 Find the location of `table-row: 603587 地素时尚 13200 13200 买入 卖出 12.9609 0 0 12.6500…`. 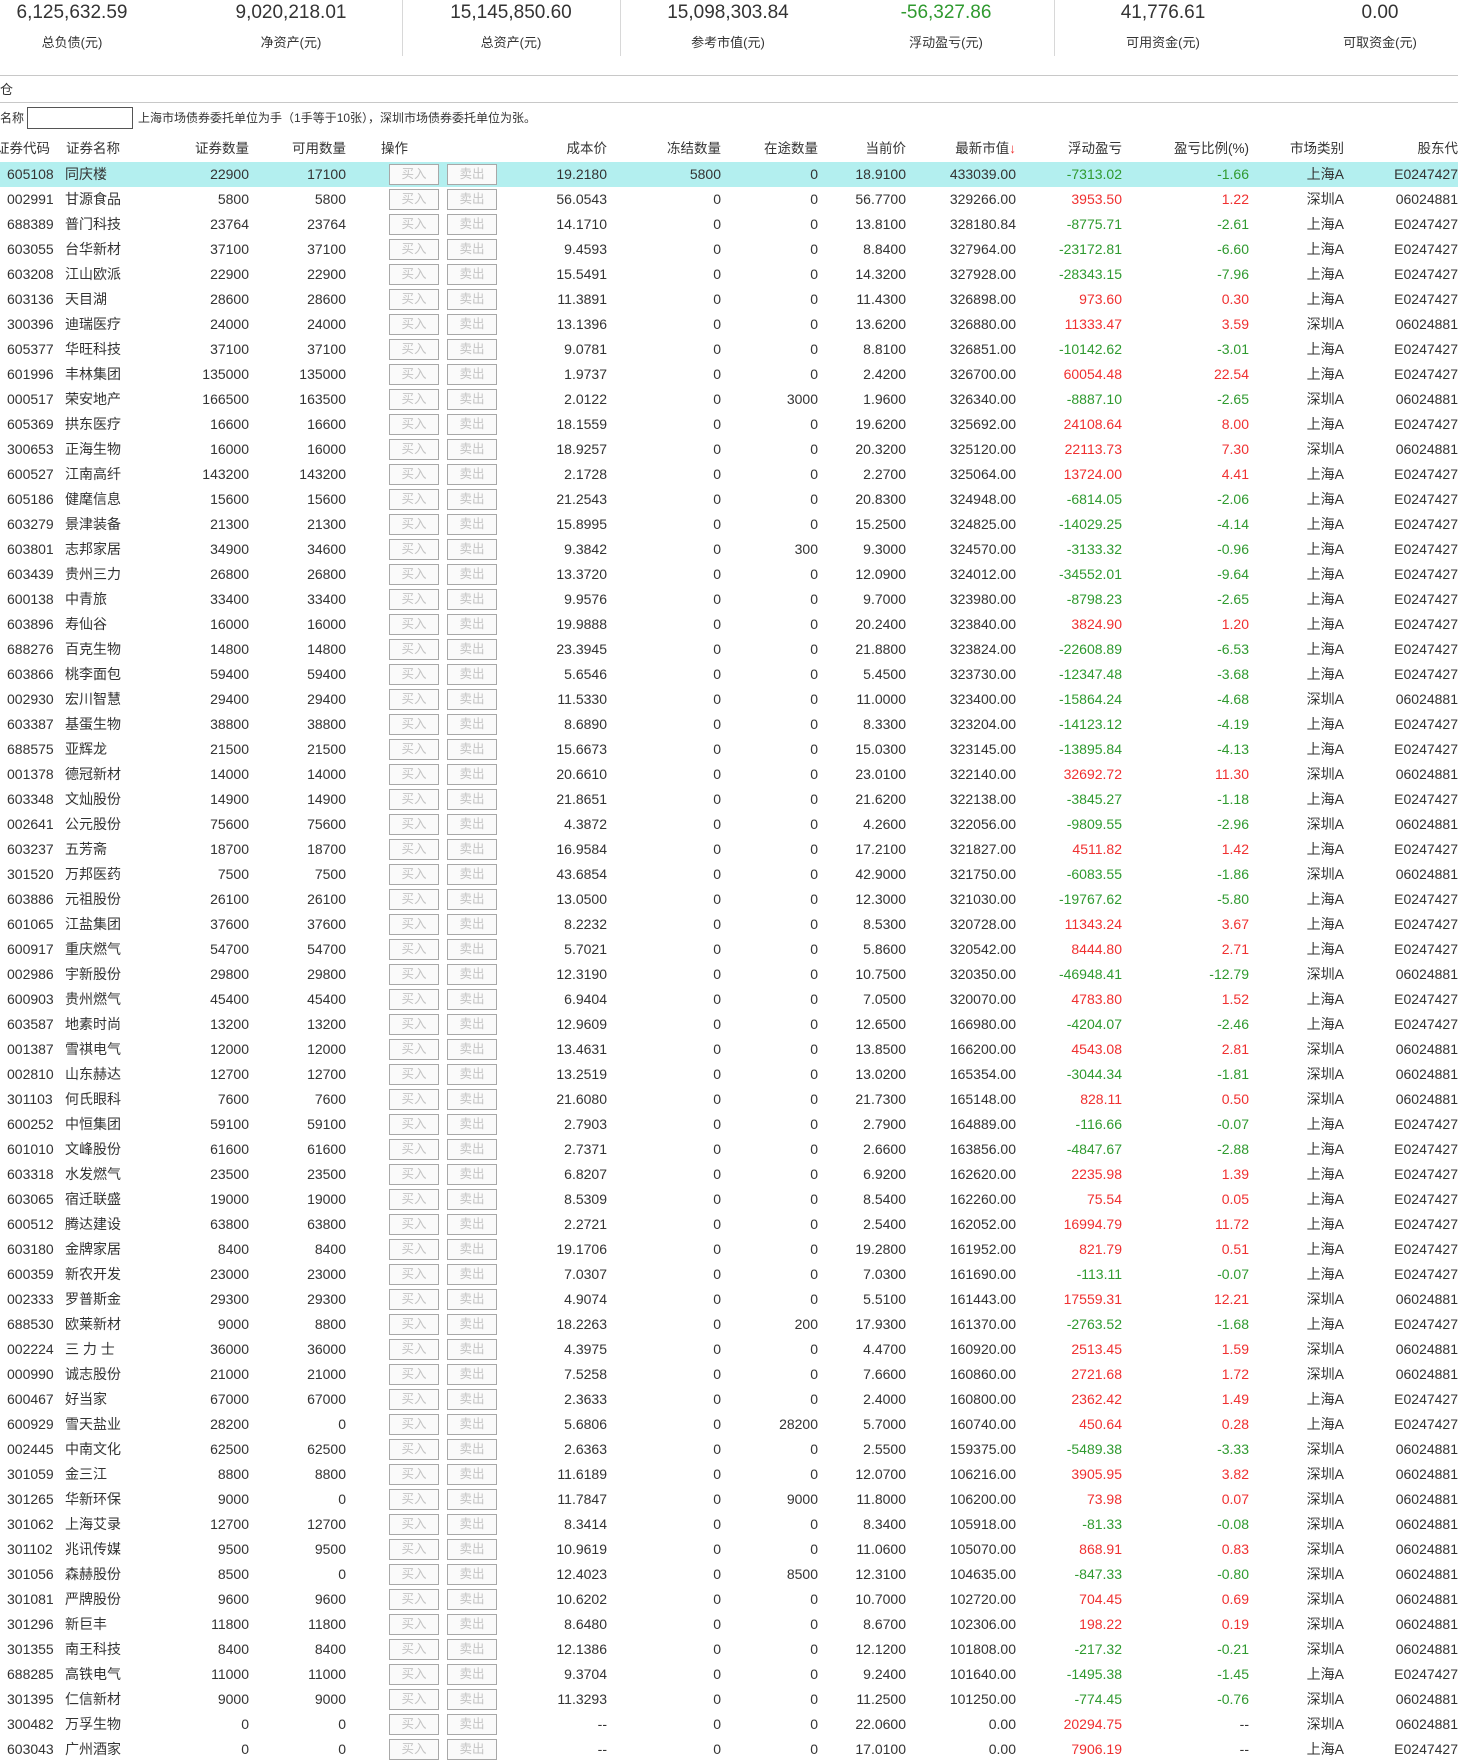

table-row: 603587 地素时尚 13200 13200 买入 卖出 12.9609 0 0 12.6500… is located at coordinates (729, 1024).